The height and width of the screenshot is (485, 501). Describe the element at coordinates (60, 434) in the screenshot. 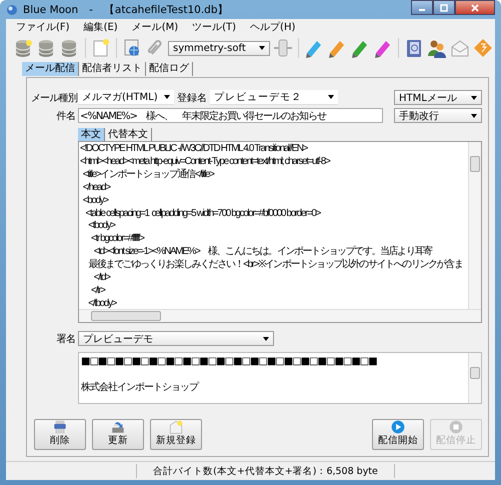

I see `action-button: 削除` at that location.